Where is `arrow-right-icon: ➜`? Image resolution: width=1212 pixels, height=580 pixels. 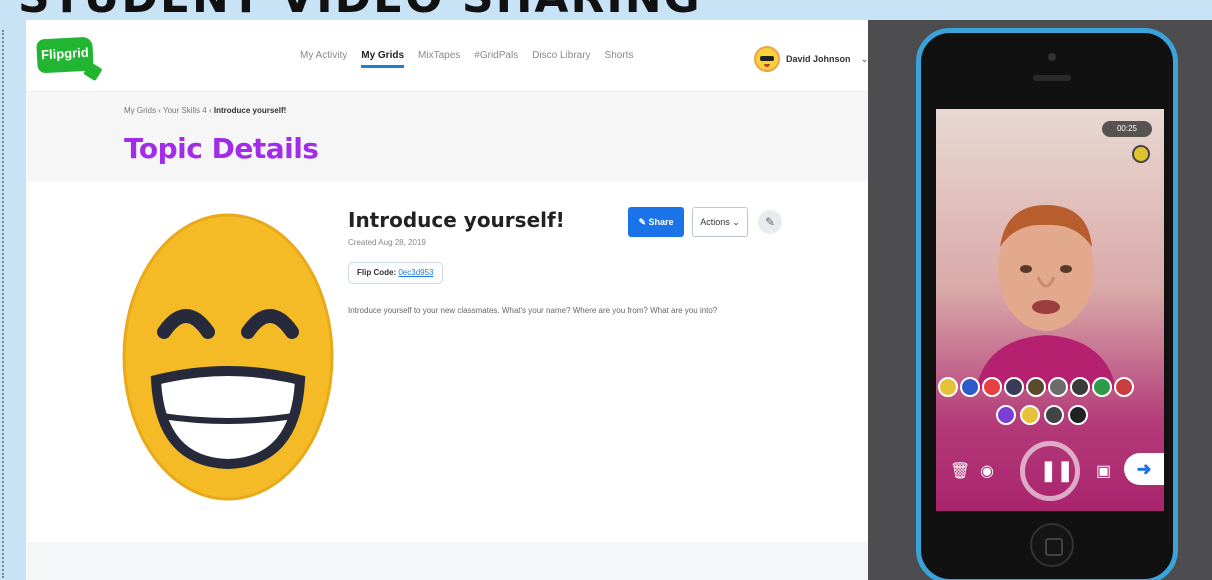
arrow-right-icon: ➜ is located at coordinates (1144, 469).